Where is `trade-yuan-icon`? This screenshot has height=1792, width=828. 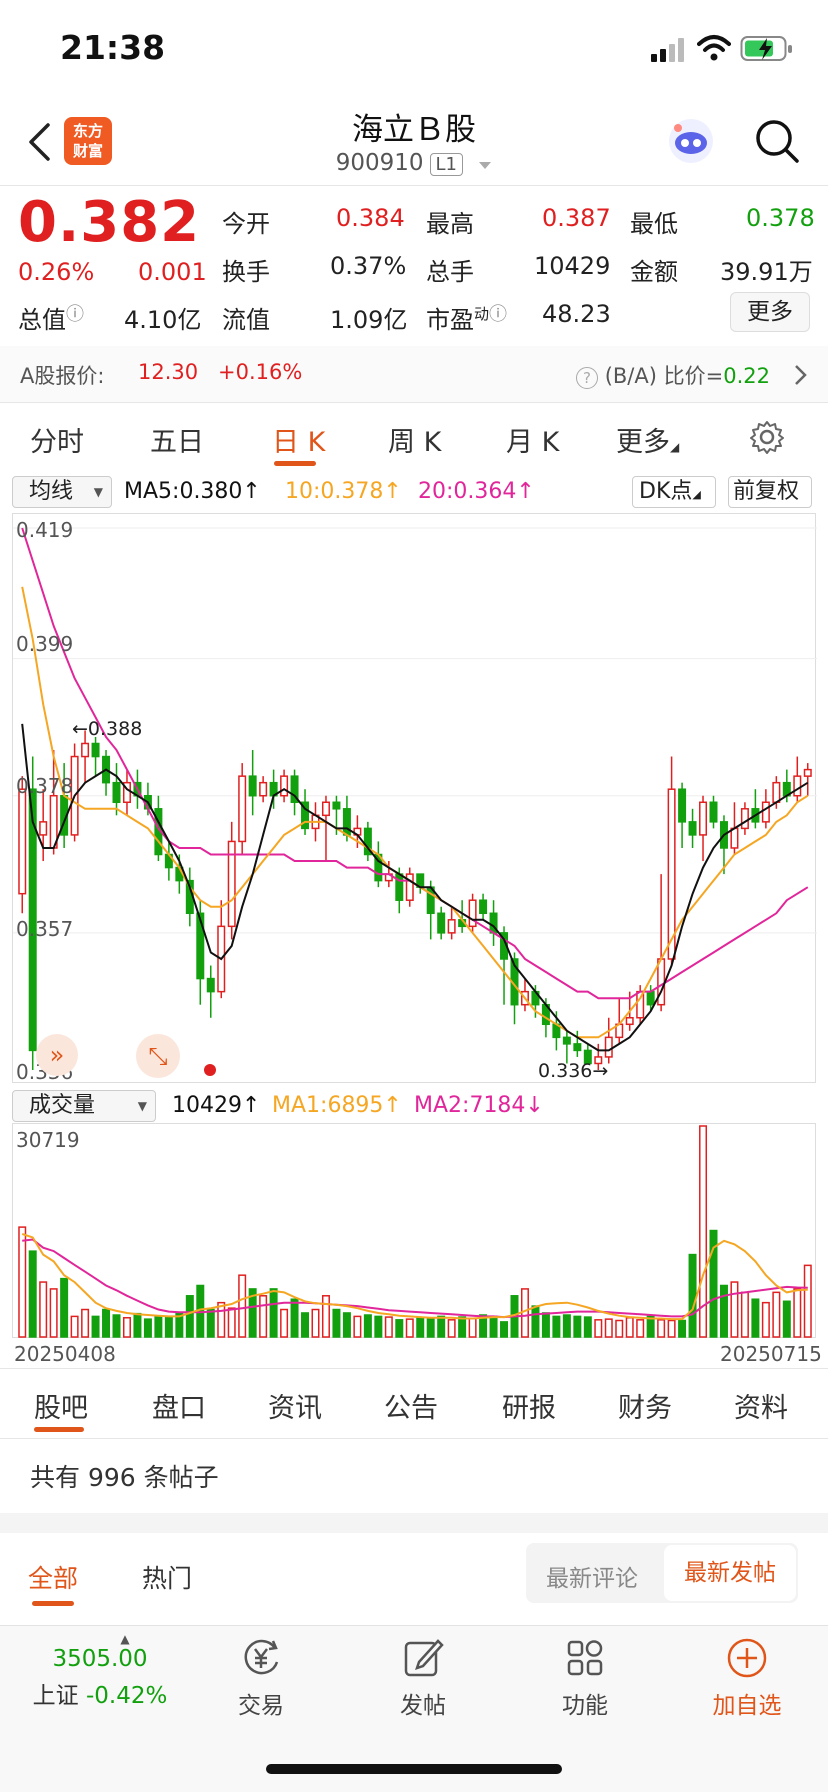 trade-yuan-icon is located at coordinates (261, 1657).